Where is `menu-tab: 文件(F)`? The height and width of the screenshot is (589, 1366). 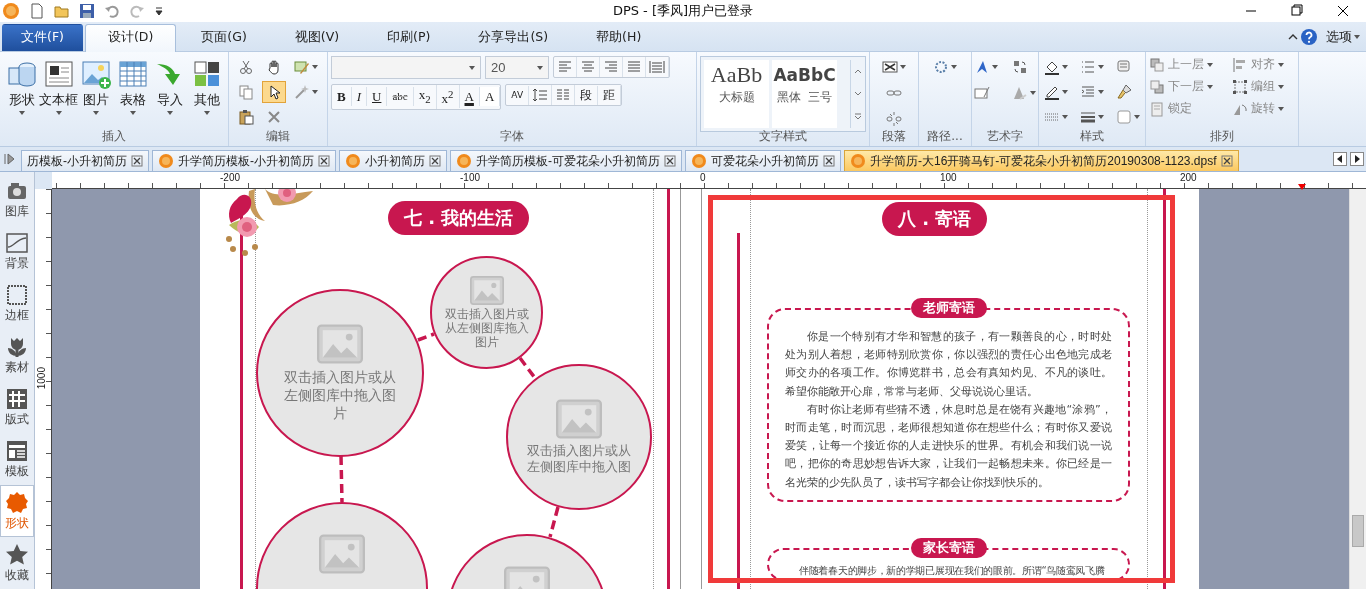
menu-tab: 文件(F) is located at coordinates (42, 37).